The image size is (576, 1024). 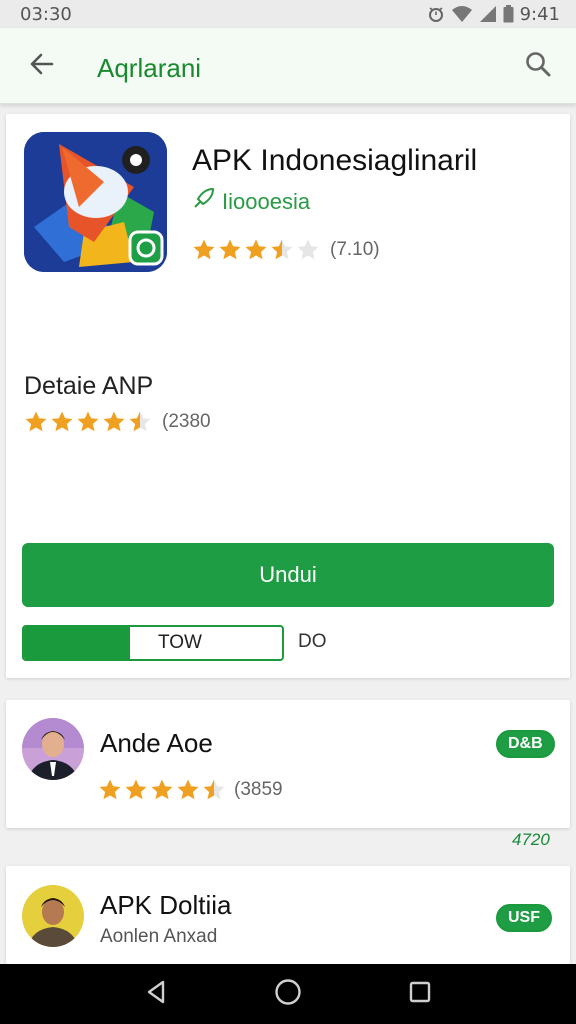 What do you see at coordinates (288, 575) in the screenshot?
I see `download-button: Undui` at bounding box center [288, 575].